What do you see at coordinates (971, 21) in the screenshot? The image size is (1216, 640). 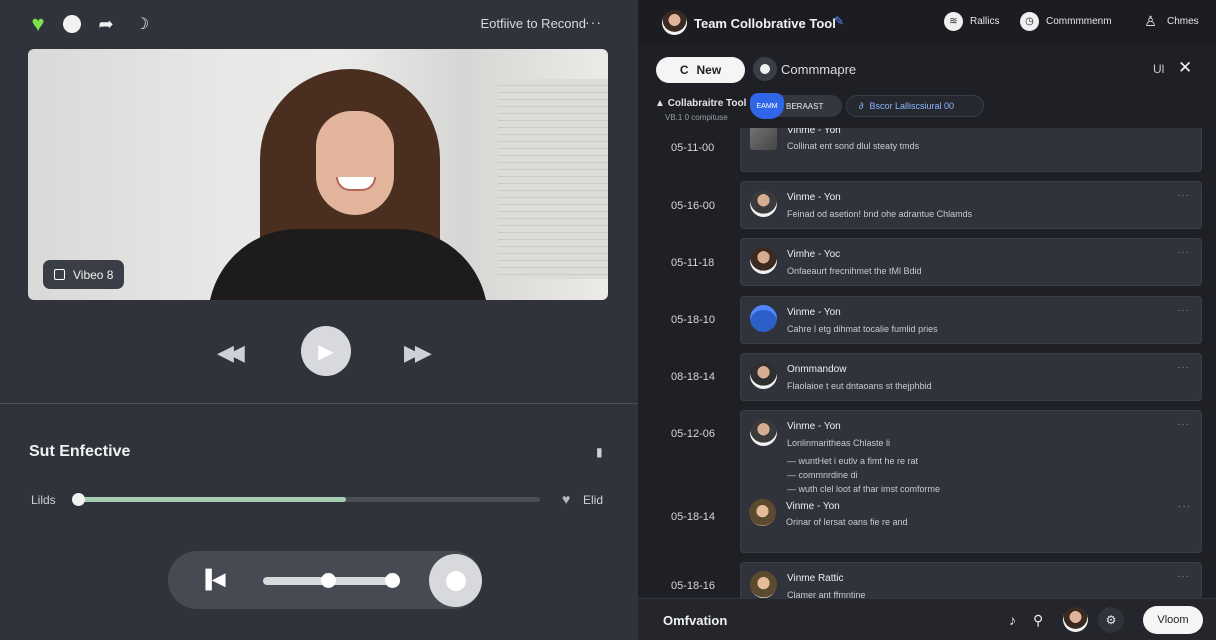 I see `header-item-rallics: ≋ Rallics` at bounding box center [971, 21].